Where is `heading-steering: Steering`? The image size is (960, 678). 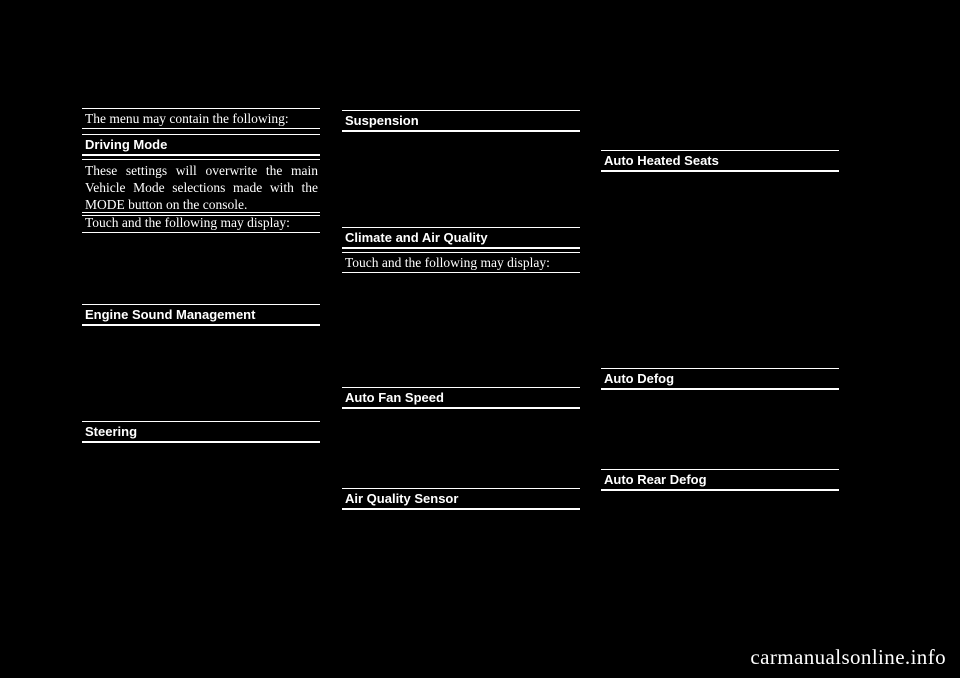 heading-steering: Steering is located at coordinates (201, 432).